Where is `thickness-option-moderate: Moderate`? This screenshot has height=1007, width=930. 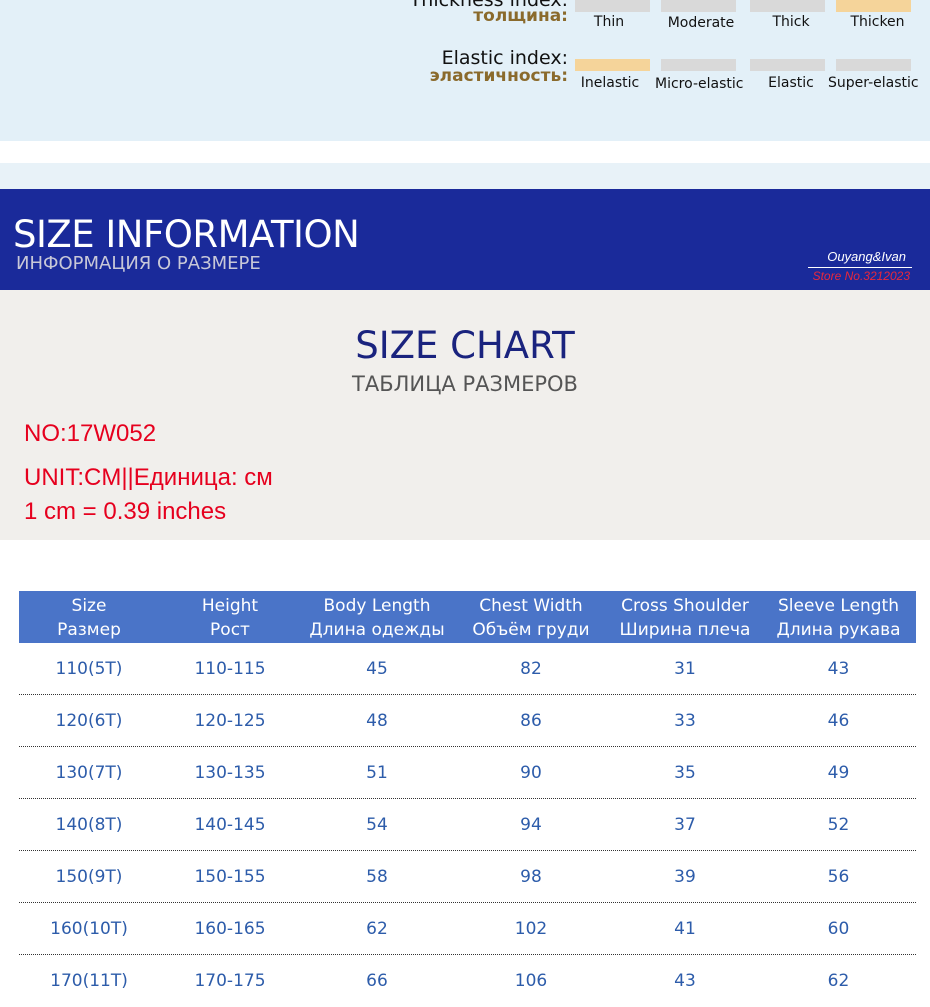 thickness-option-moderate: Moderate is located at coordinates (701, 23).